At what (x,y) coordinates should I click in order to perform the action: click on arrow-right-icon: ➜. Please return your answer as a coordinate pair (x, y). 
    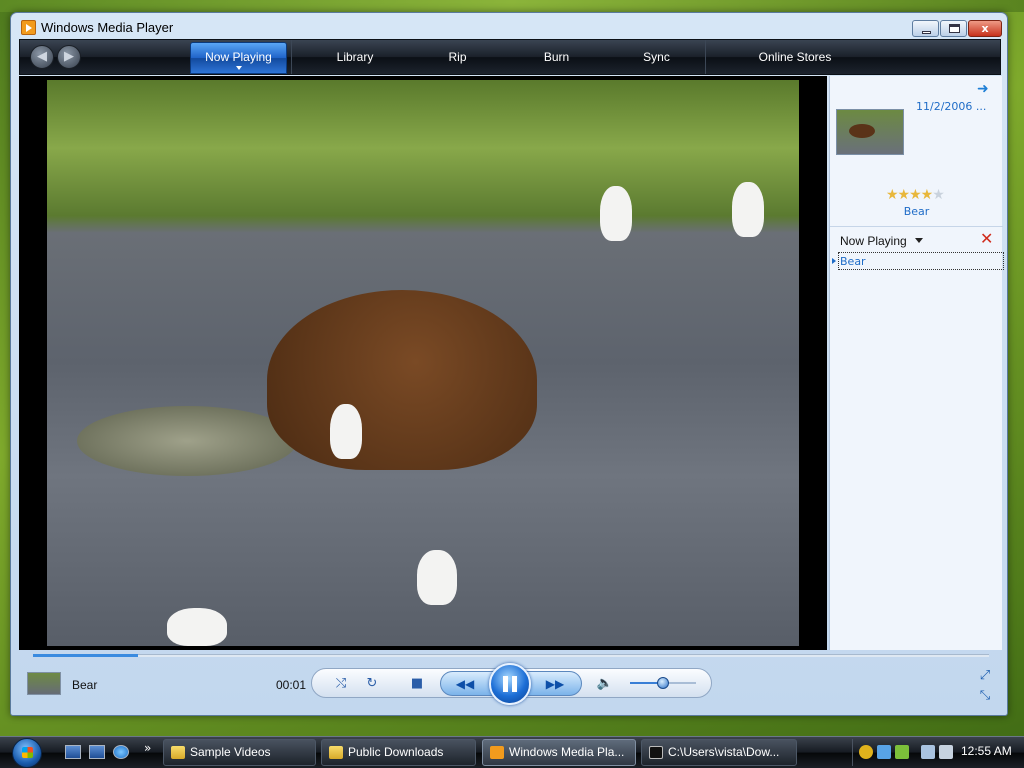
    Looking at the image, I should click on (985, 89).